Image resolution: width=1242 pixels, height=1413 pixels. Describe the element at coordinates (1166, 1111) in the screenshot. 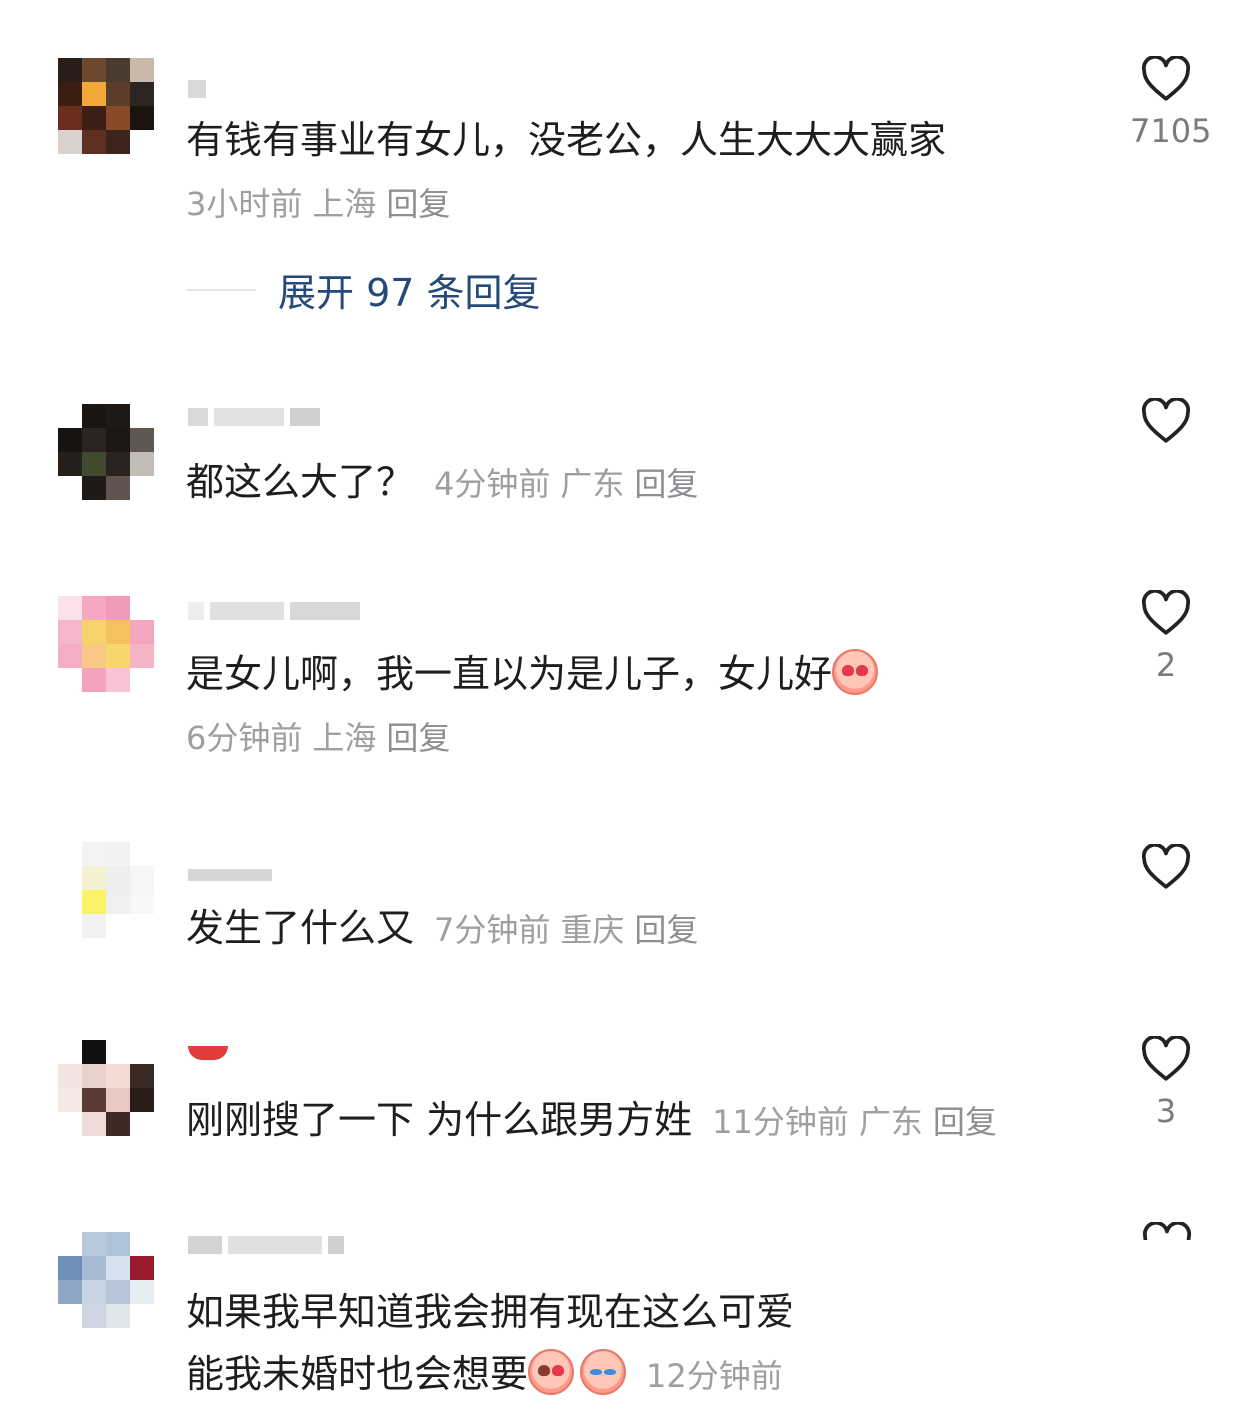

I see `like-count: 3` at that location.